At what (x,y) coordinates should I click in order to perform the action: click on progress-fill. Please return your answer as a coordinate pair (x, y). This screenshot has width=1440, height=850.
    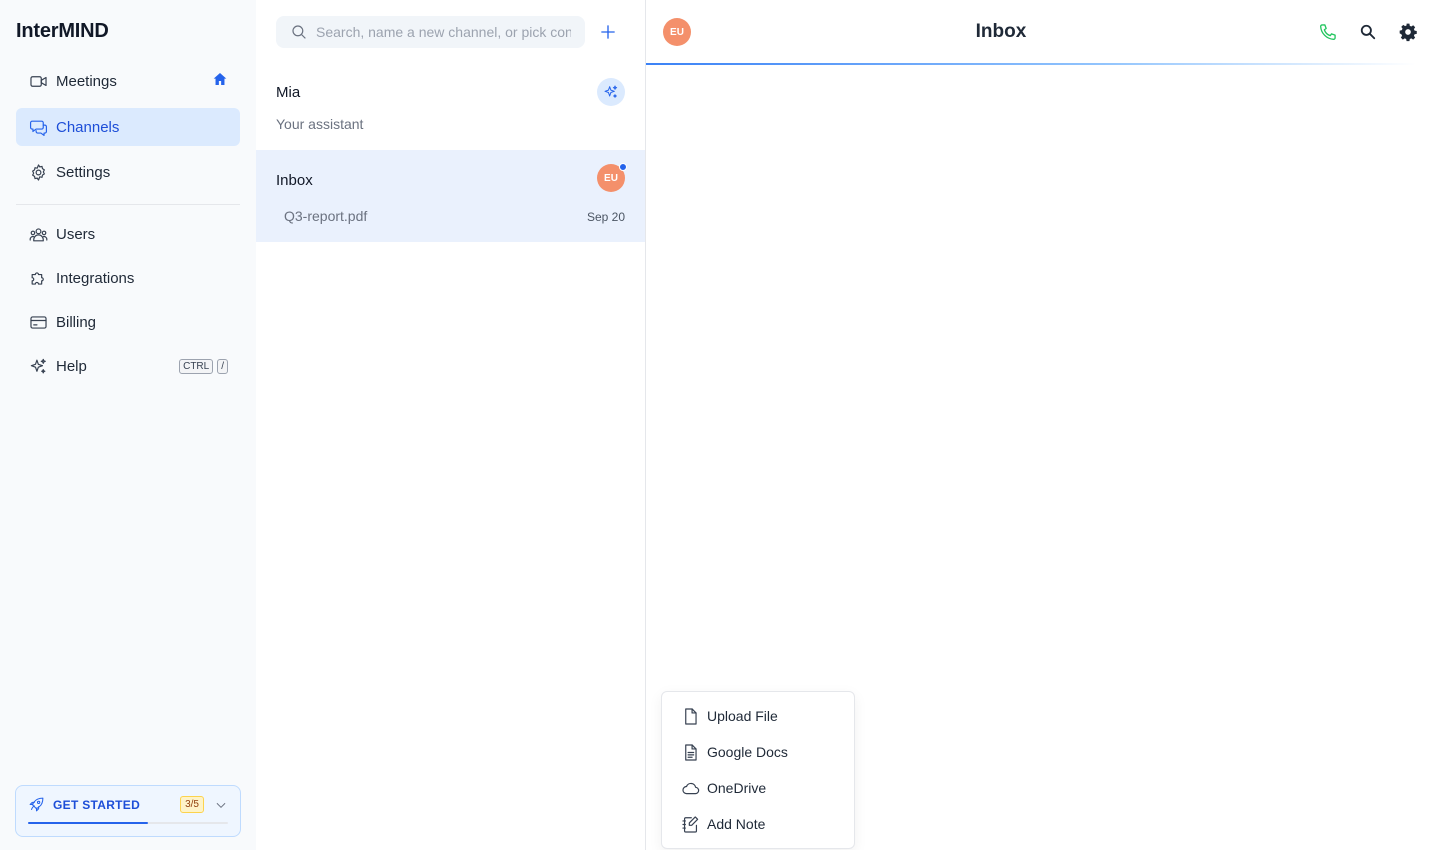
    Looking at the image, I should click on (88, 823).